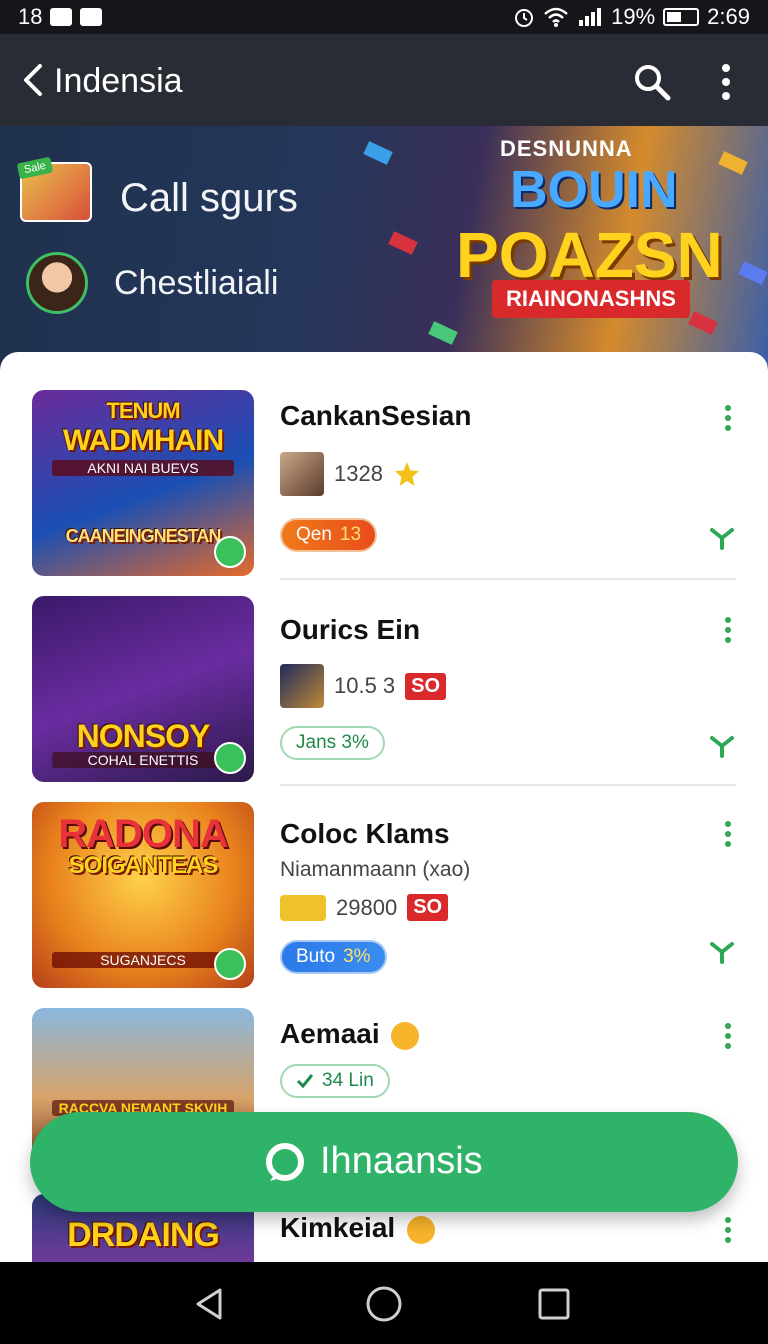  I want to click on primary-action-label: Ihnaansis, so click(401, 1161).